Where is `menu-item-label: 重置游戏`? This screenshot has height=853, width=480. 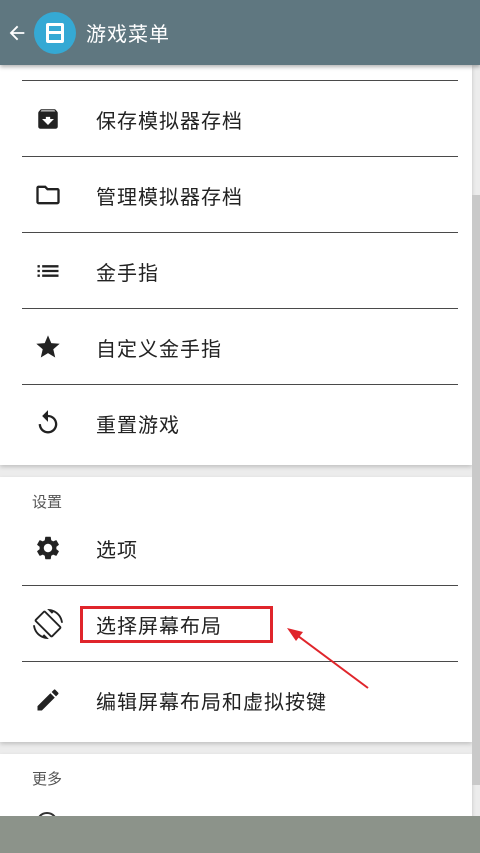
menu-item-label: 重置游戏 is located at coordinates (138, 424).